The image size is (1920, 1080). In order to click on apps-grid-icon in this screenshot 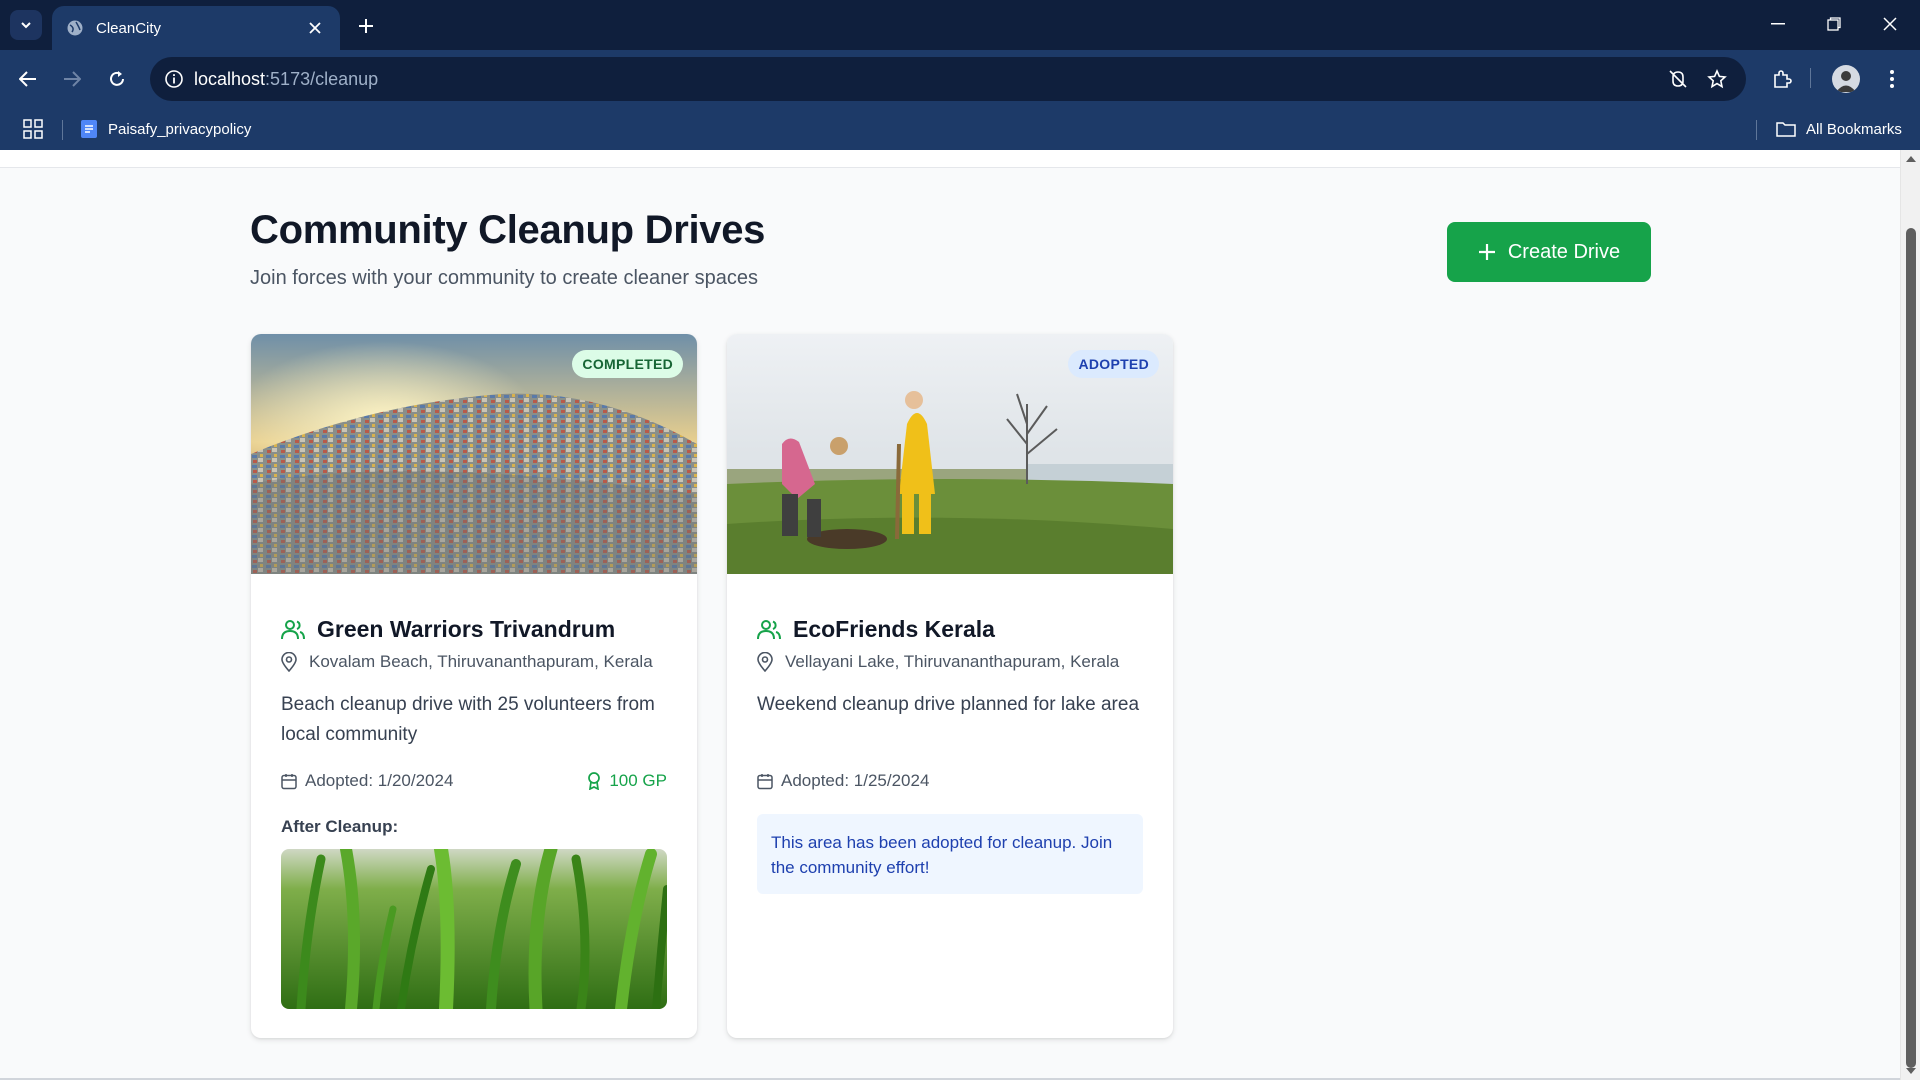, I will do `click(33, 129)`.